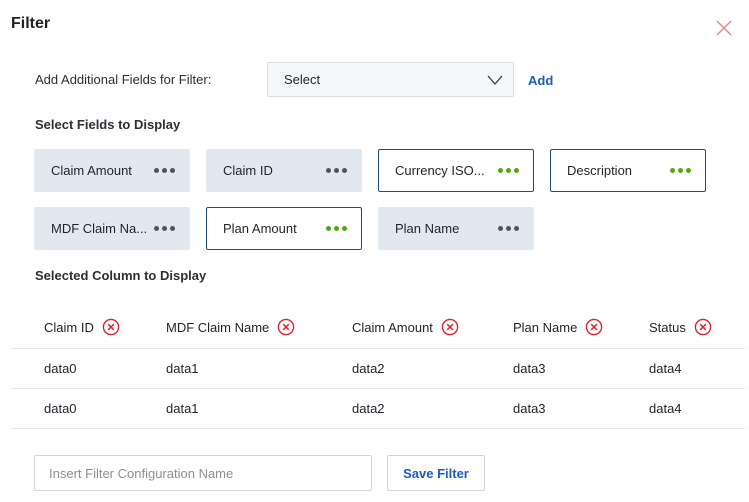 This screenshot has width=749, height=502. Describe the element at coordinates (390, 79) in the screenshot. I see `field-select: Select` at that location.